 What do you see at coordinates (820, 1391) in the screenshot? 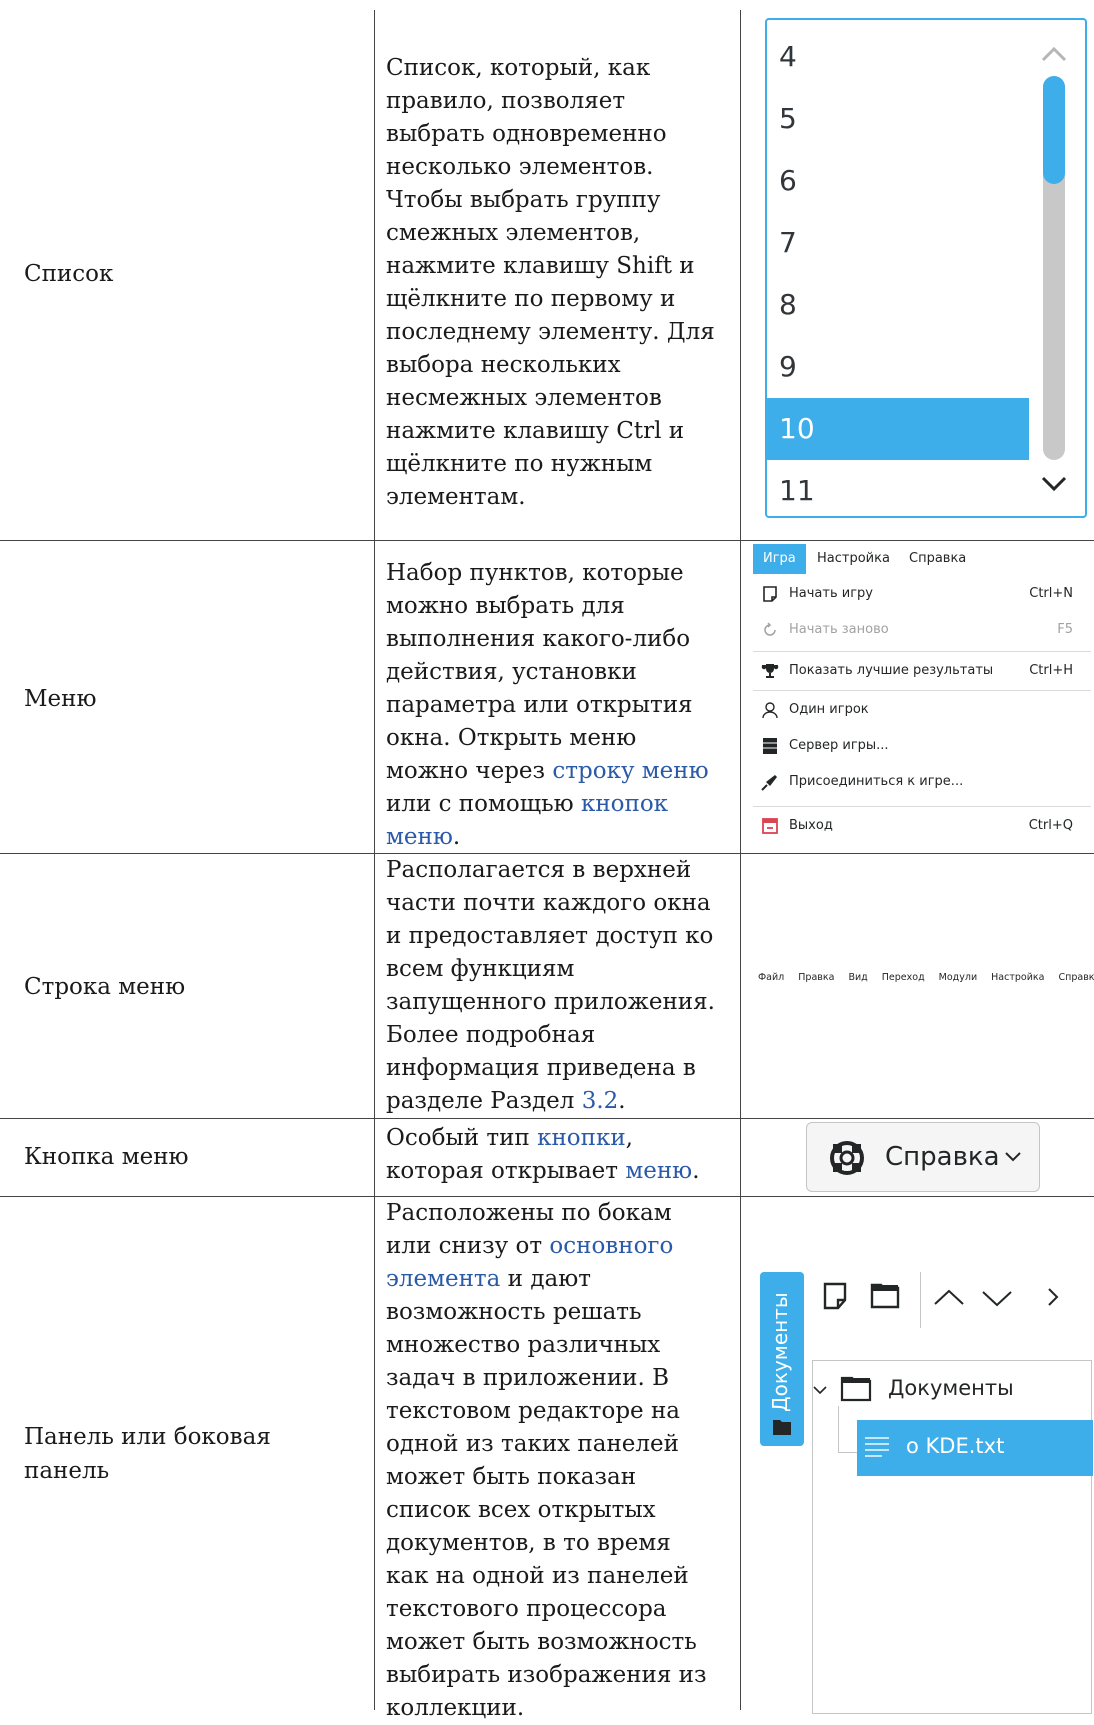
I see `tree-expand-icon` at bounding box center [820, 1391].